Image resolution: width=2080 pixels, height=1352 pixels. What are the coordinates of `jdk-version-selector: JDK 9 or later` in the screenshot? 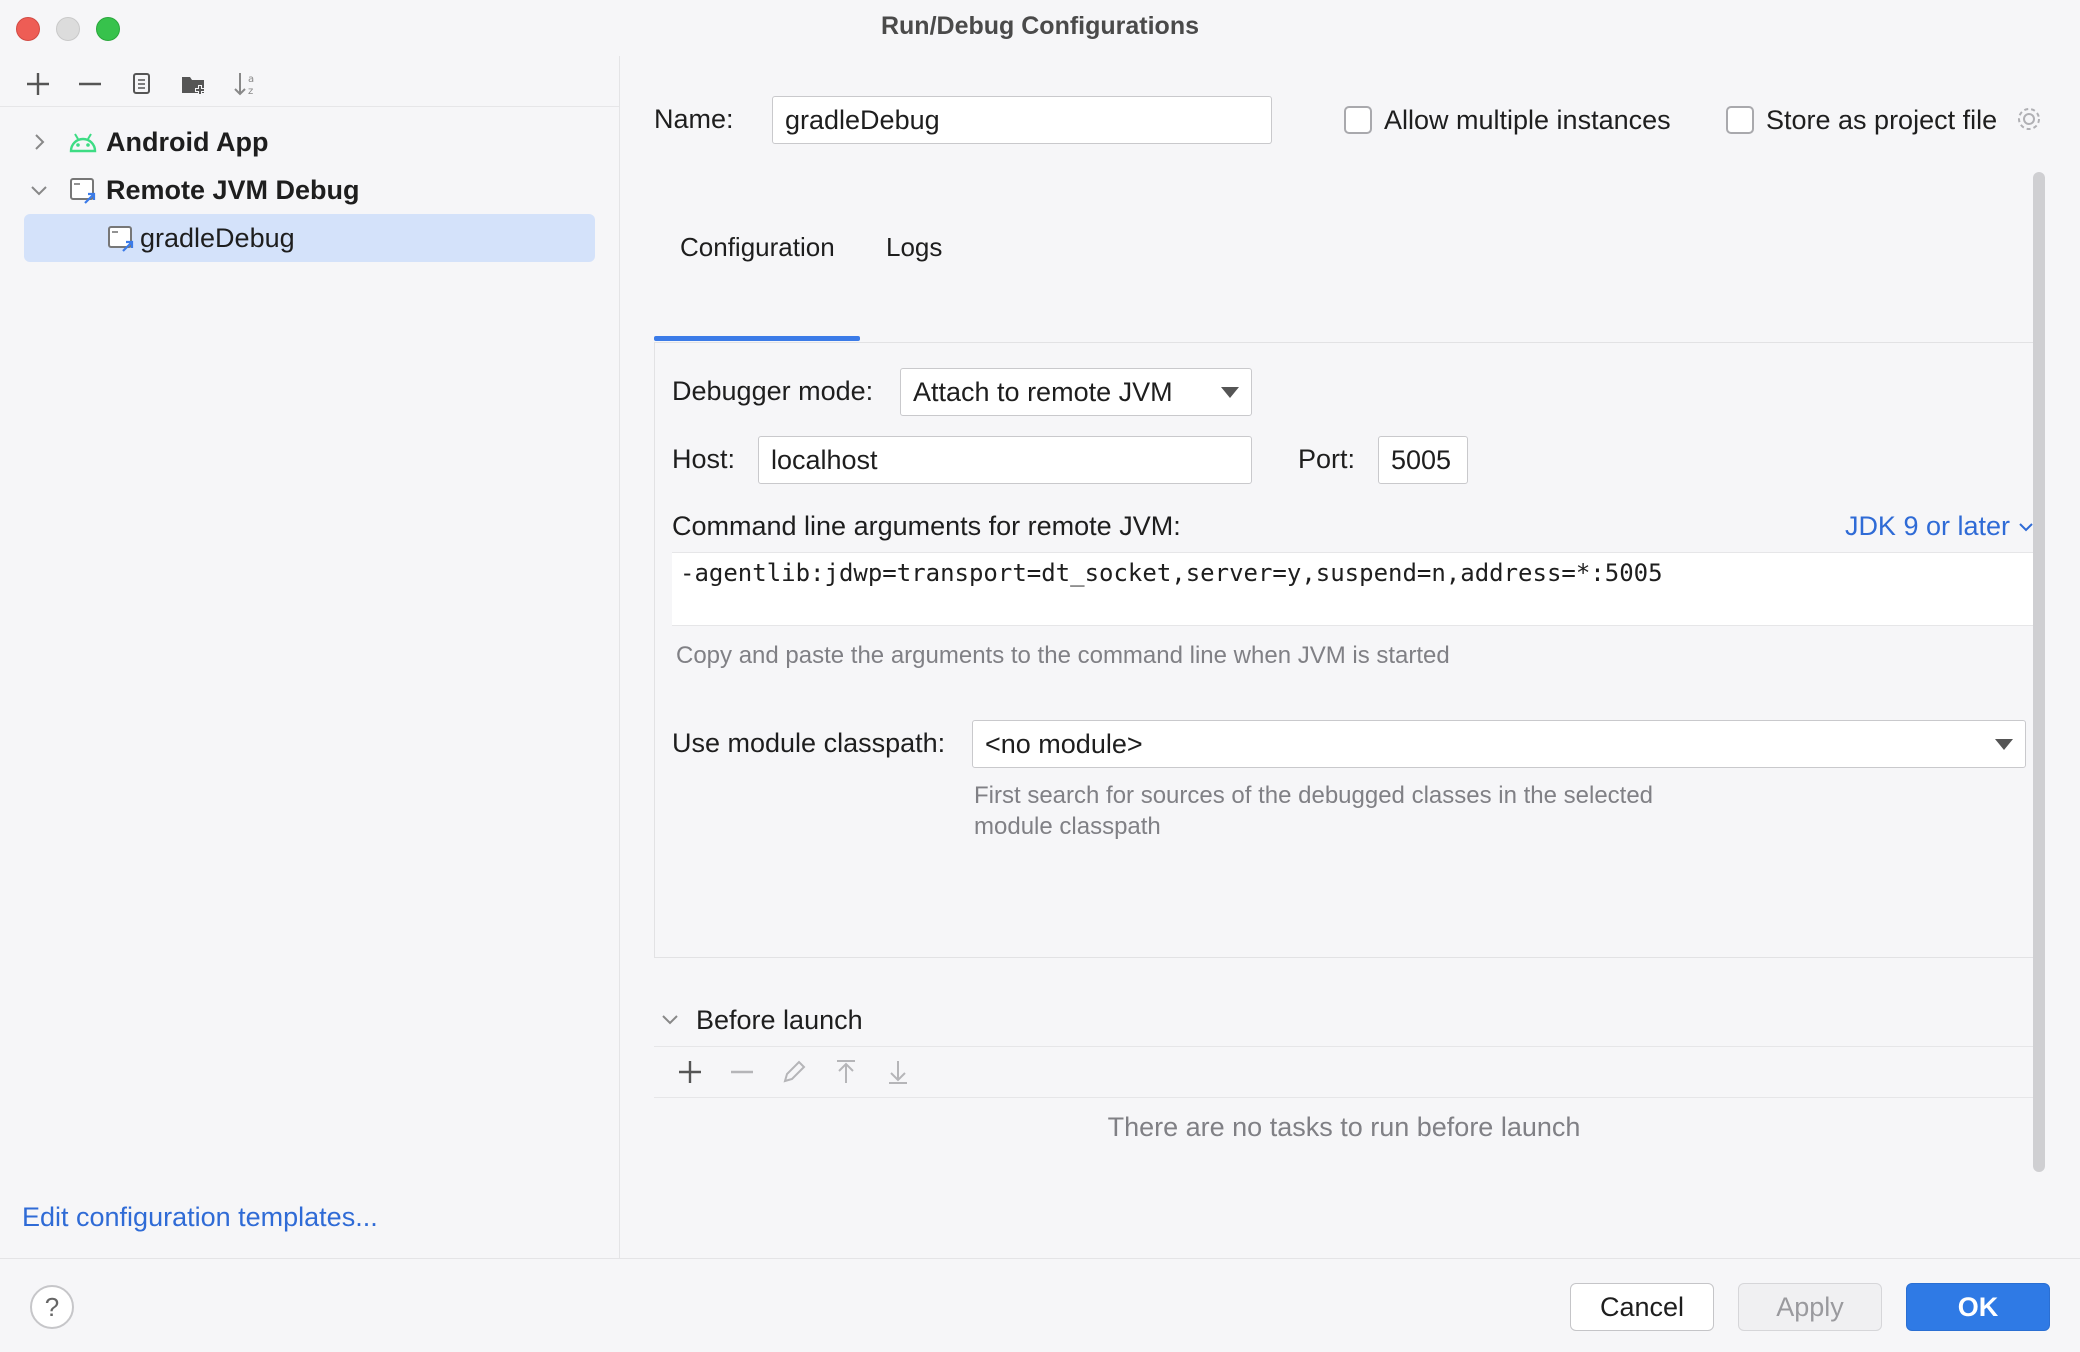 It's located at (1939, 526).